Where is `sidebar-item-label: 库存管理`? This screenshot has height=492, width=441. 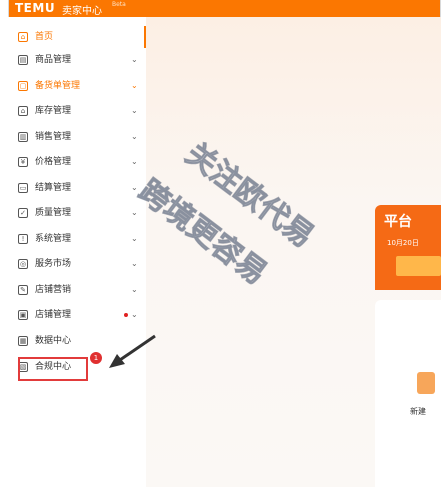
sidebar-item-label: 库存管理 is located at coordinates (53, 111).